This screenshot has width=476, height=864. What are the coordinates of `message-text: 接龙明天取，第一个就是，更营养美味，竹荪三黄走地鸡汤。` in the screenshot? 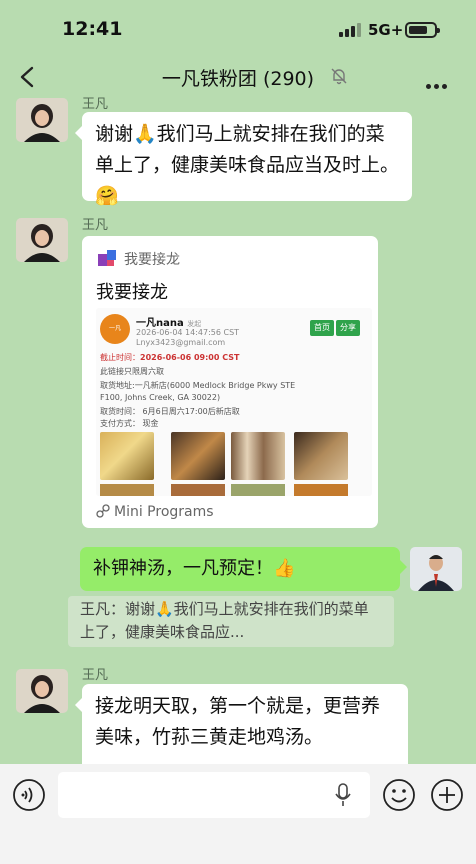 It's located at (238, 721).